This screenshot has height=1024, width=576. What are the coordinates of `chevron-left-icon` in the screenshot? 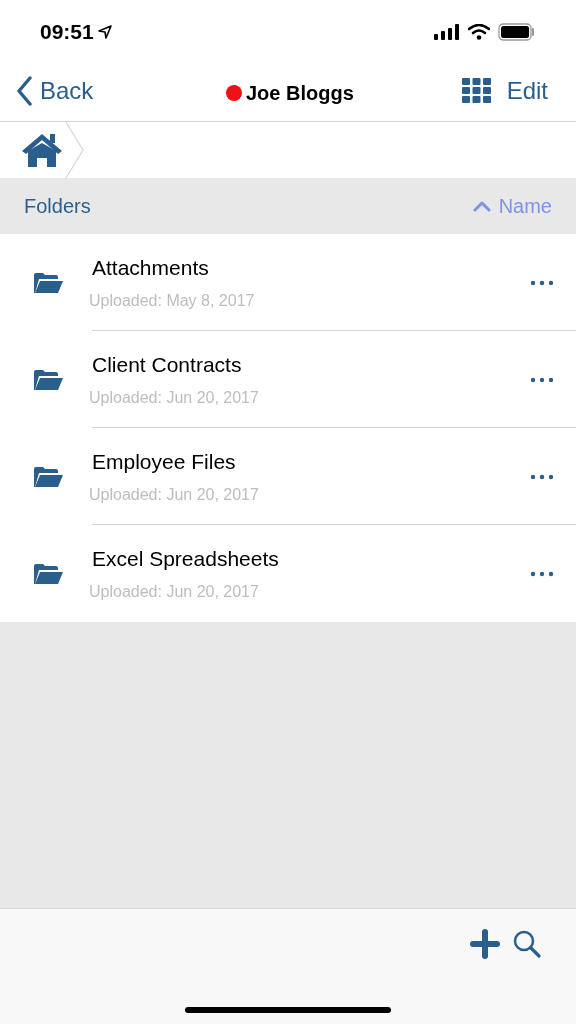 It's located at (24, 90).